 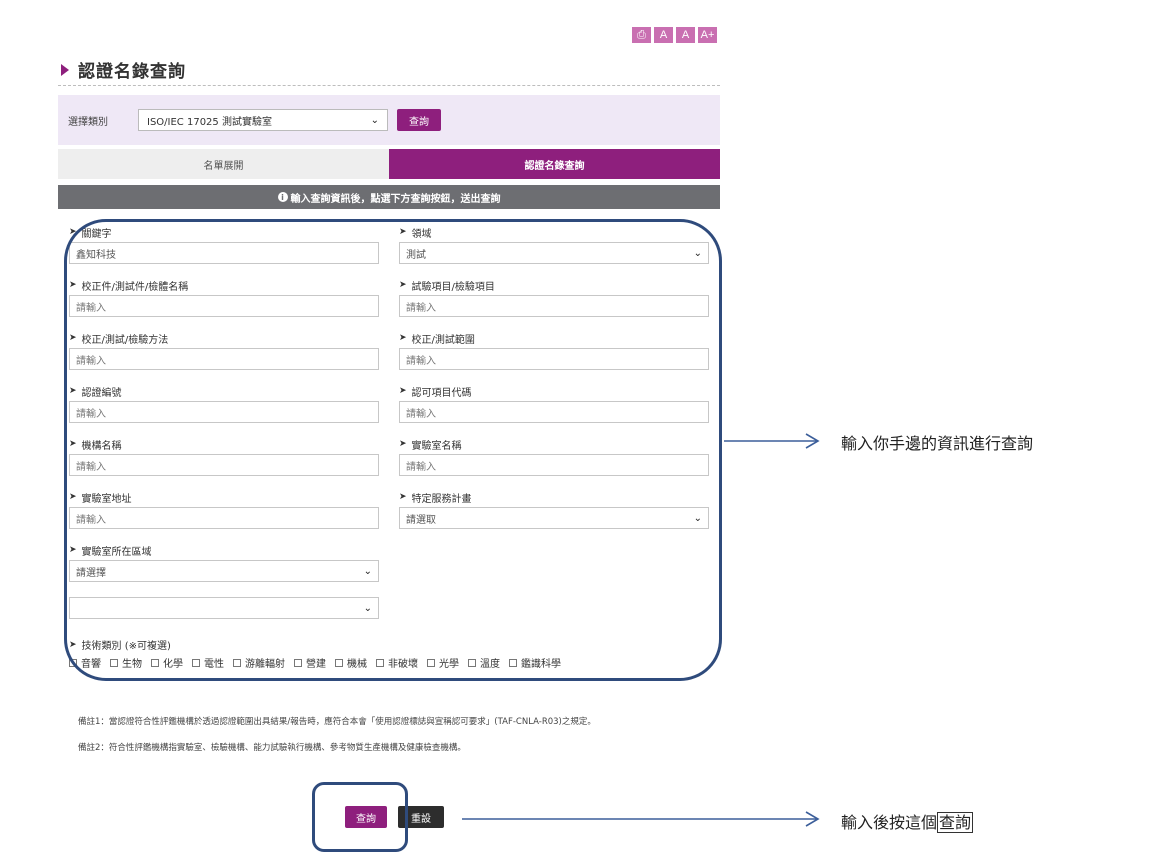 What do you see at coordinates (674, 35) in the screenshot?
I see `font-size-toolbar: ⎙ A A A+` at bounding box center [674, 35].